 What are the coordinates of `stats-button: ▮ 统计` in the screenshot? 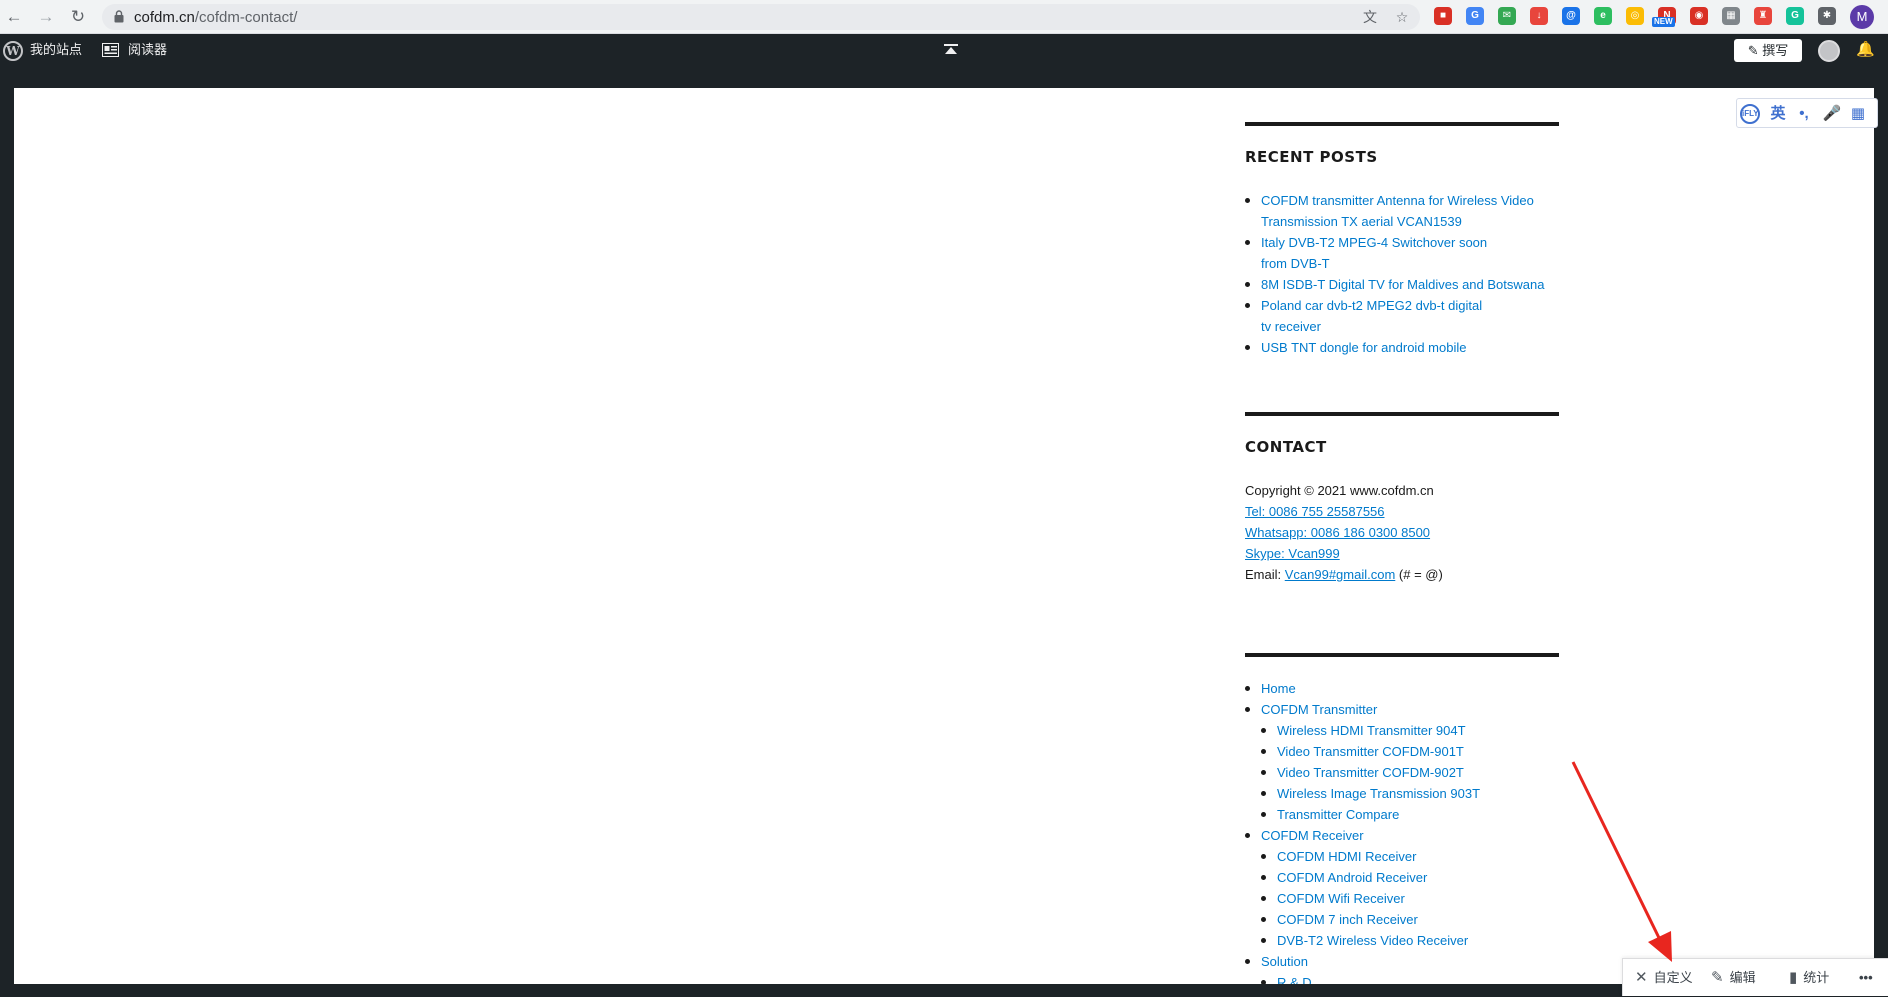 It's located at (1809, 978).